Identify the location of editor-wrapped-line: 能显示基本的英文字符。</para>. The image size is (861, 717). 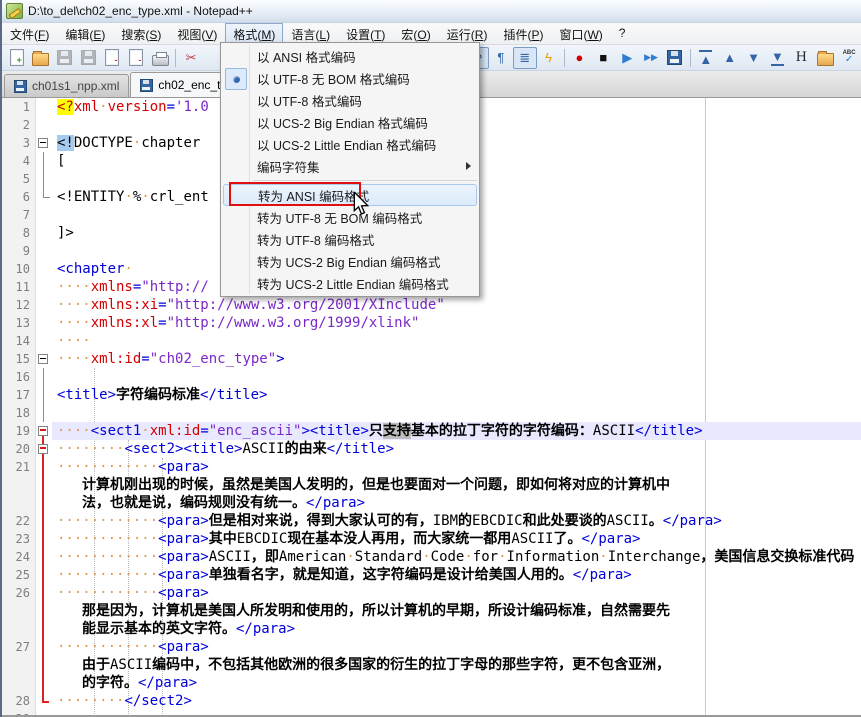
(431, 629).